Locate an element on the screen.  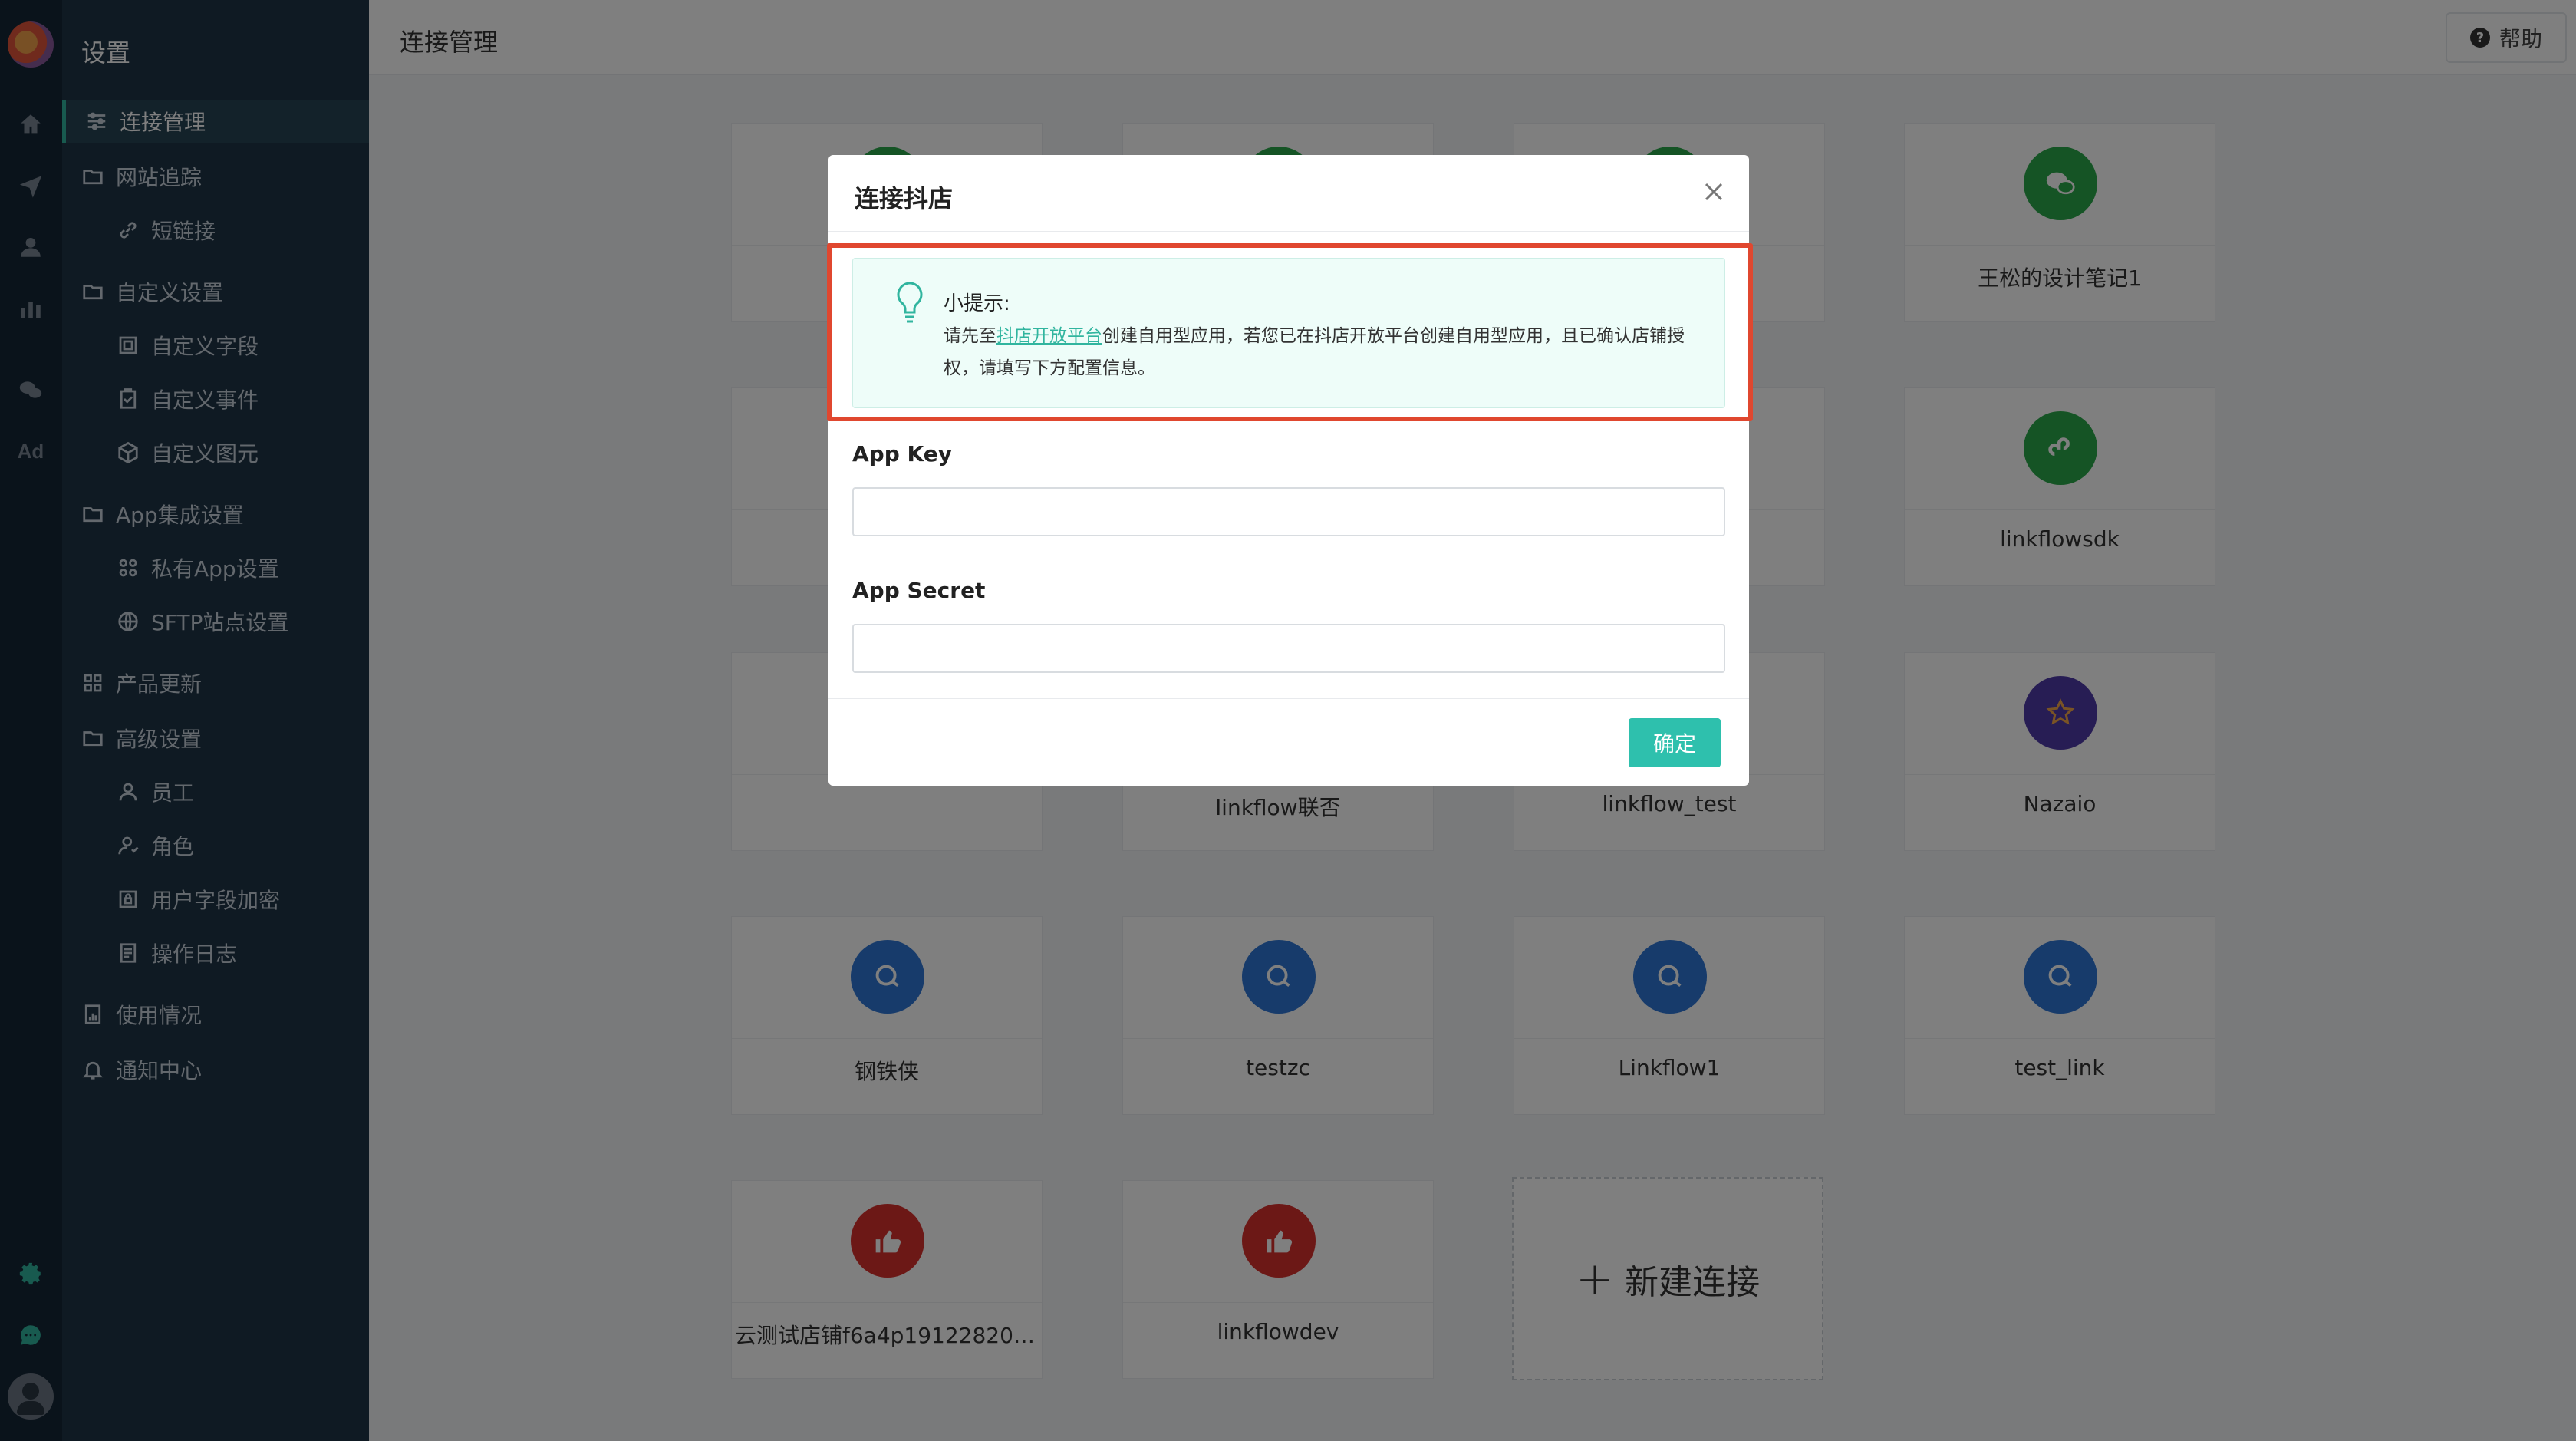
modal-header: 连接抖店 is located at coordinates (1288, 193).